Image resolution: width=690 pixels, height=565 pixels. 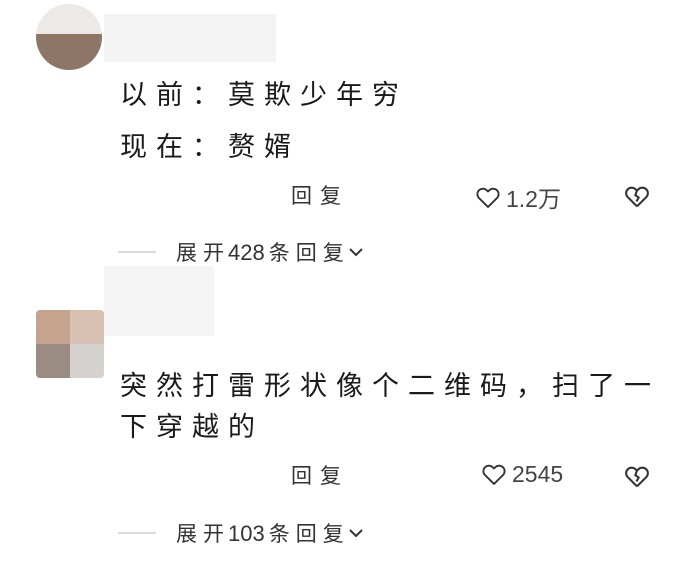 I want to click on comment-actions: 回复 2545, so click(x=345, y=476).